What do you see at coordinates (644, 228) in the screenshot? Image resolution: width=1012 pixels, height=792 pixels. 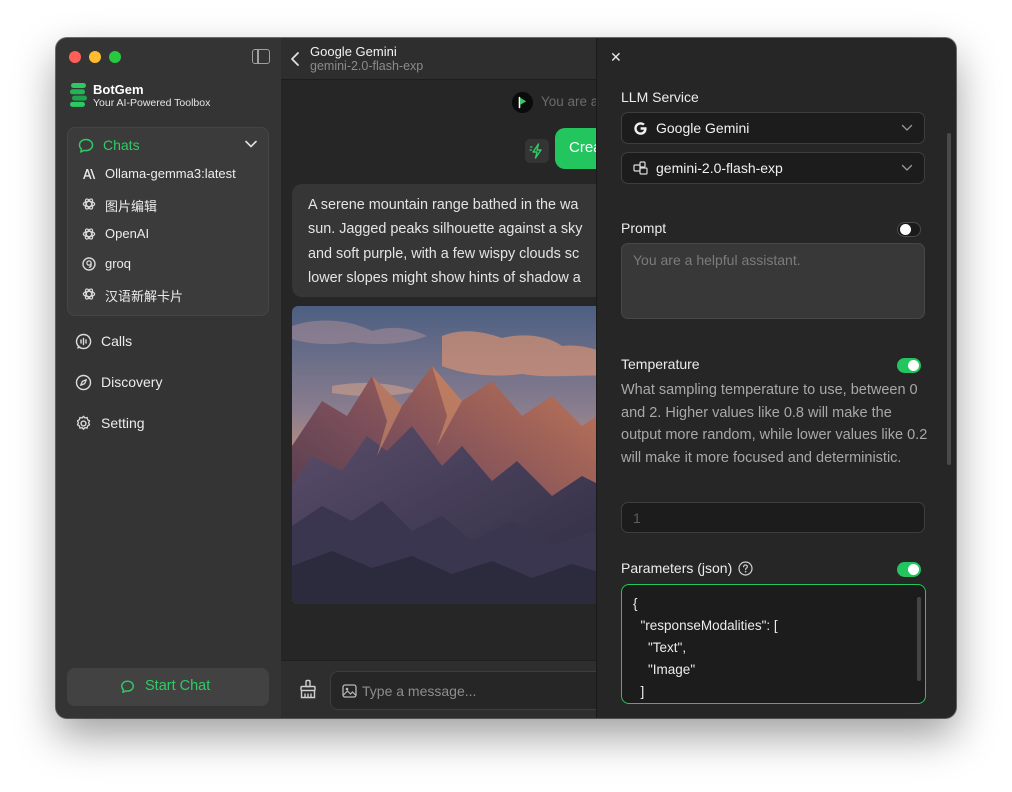 I see `prompt-label: Prompt` at bounding box center [644, 228].